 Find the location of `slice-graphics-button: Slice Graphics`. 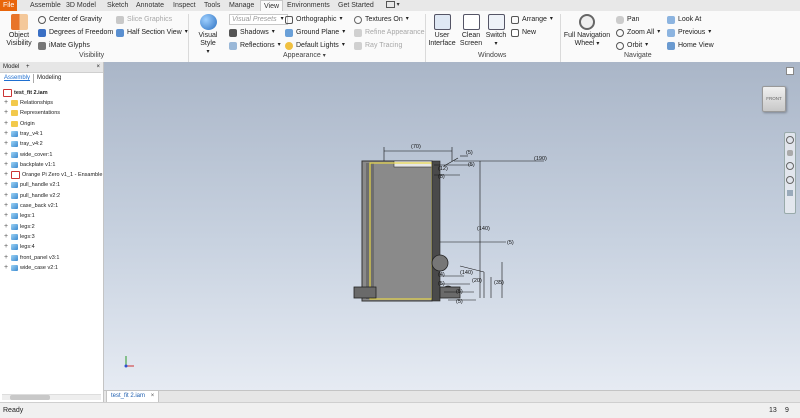

slice-graphics-button: Slice Graphics is located at coordinates (144, 19).